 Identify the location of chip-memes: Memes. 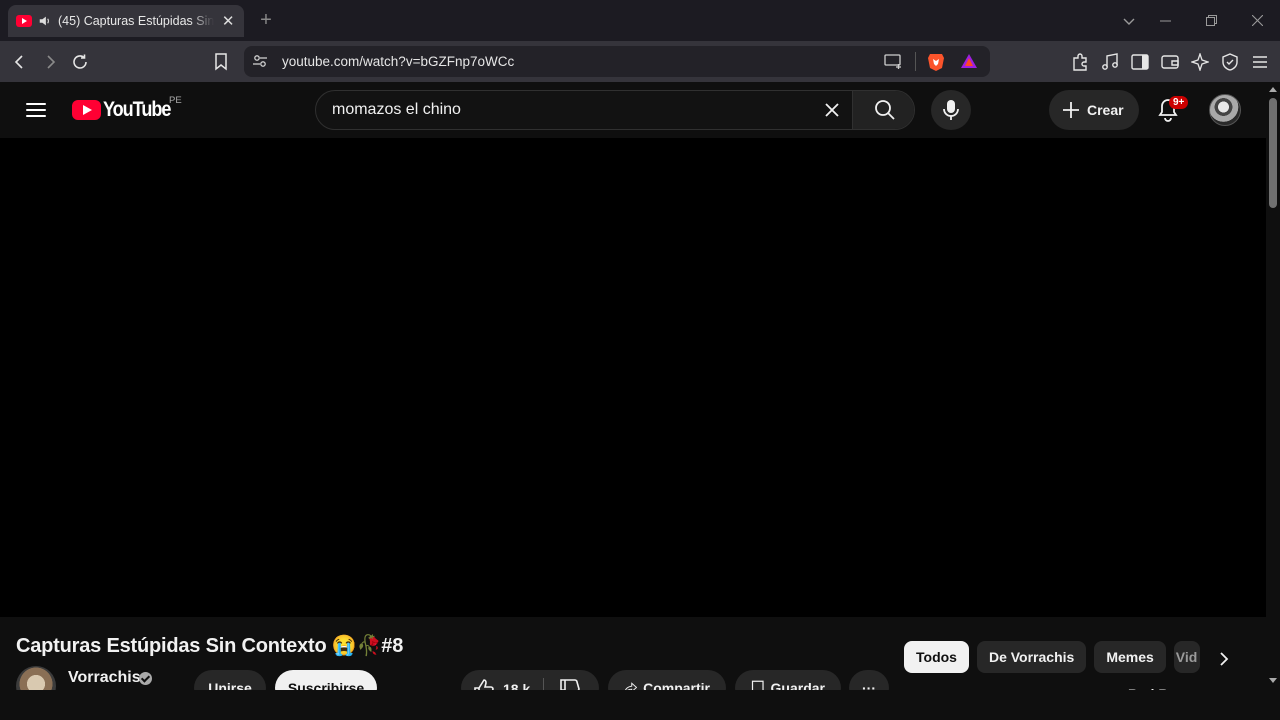
(1130, 657).